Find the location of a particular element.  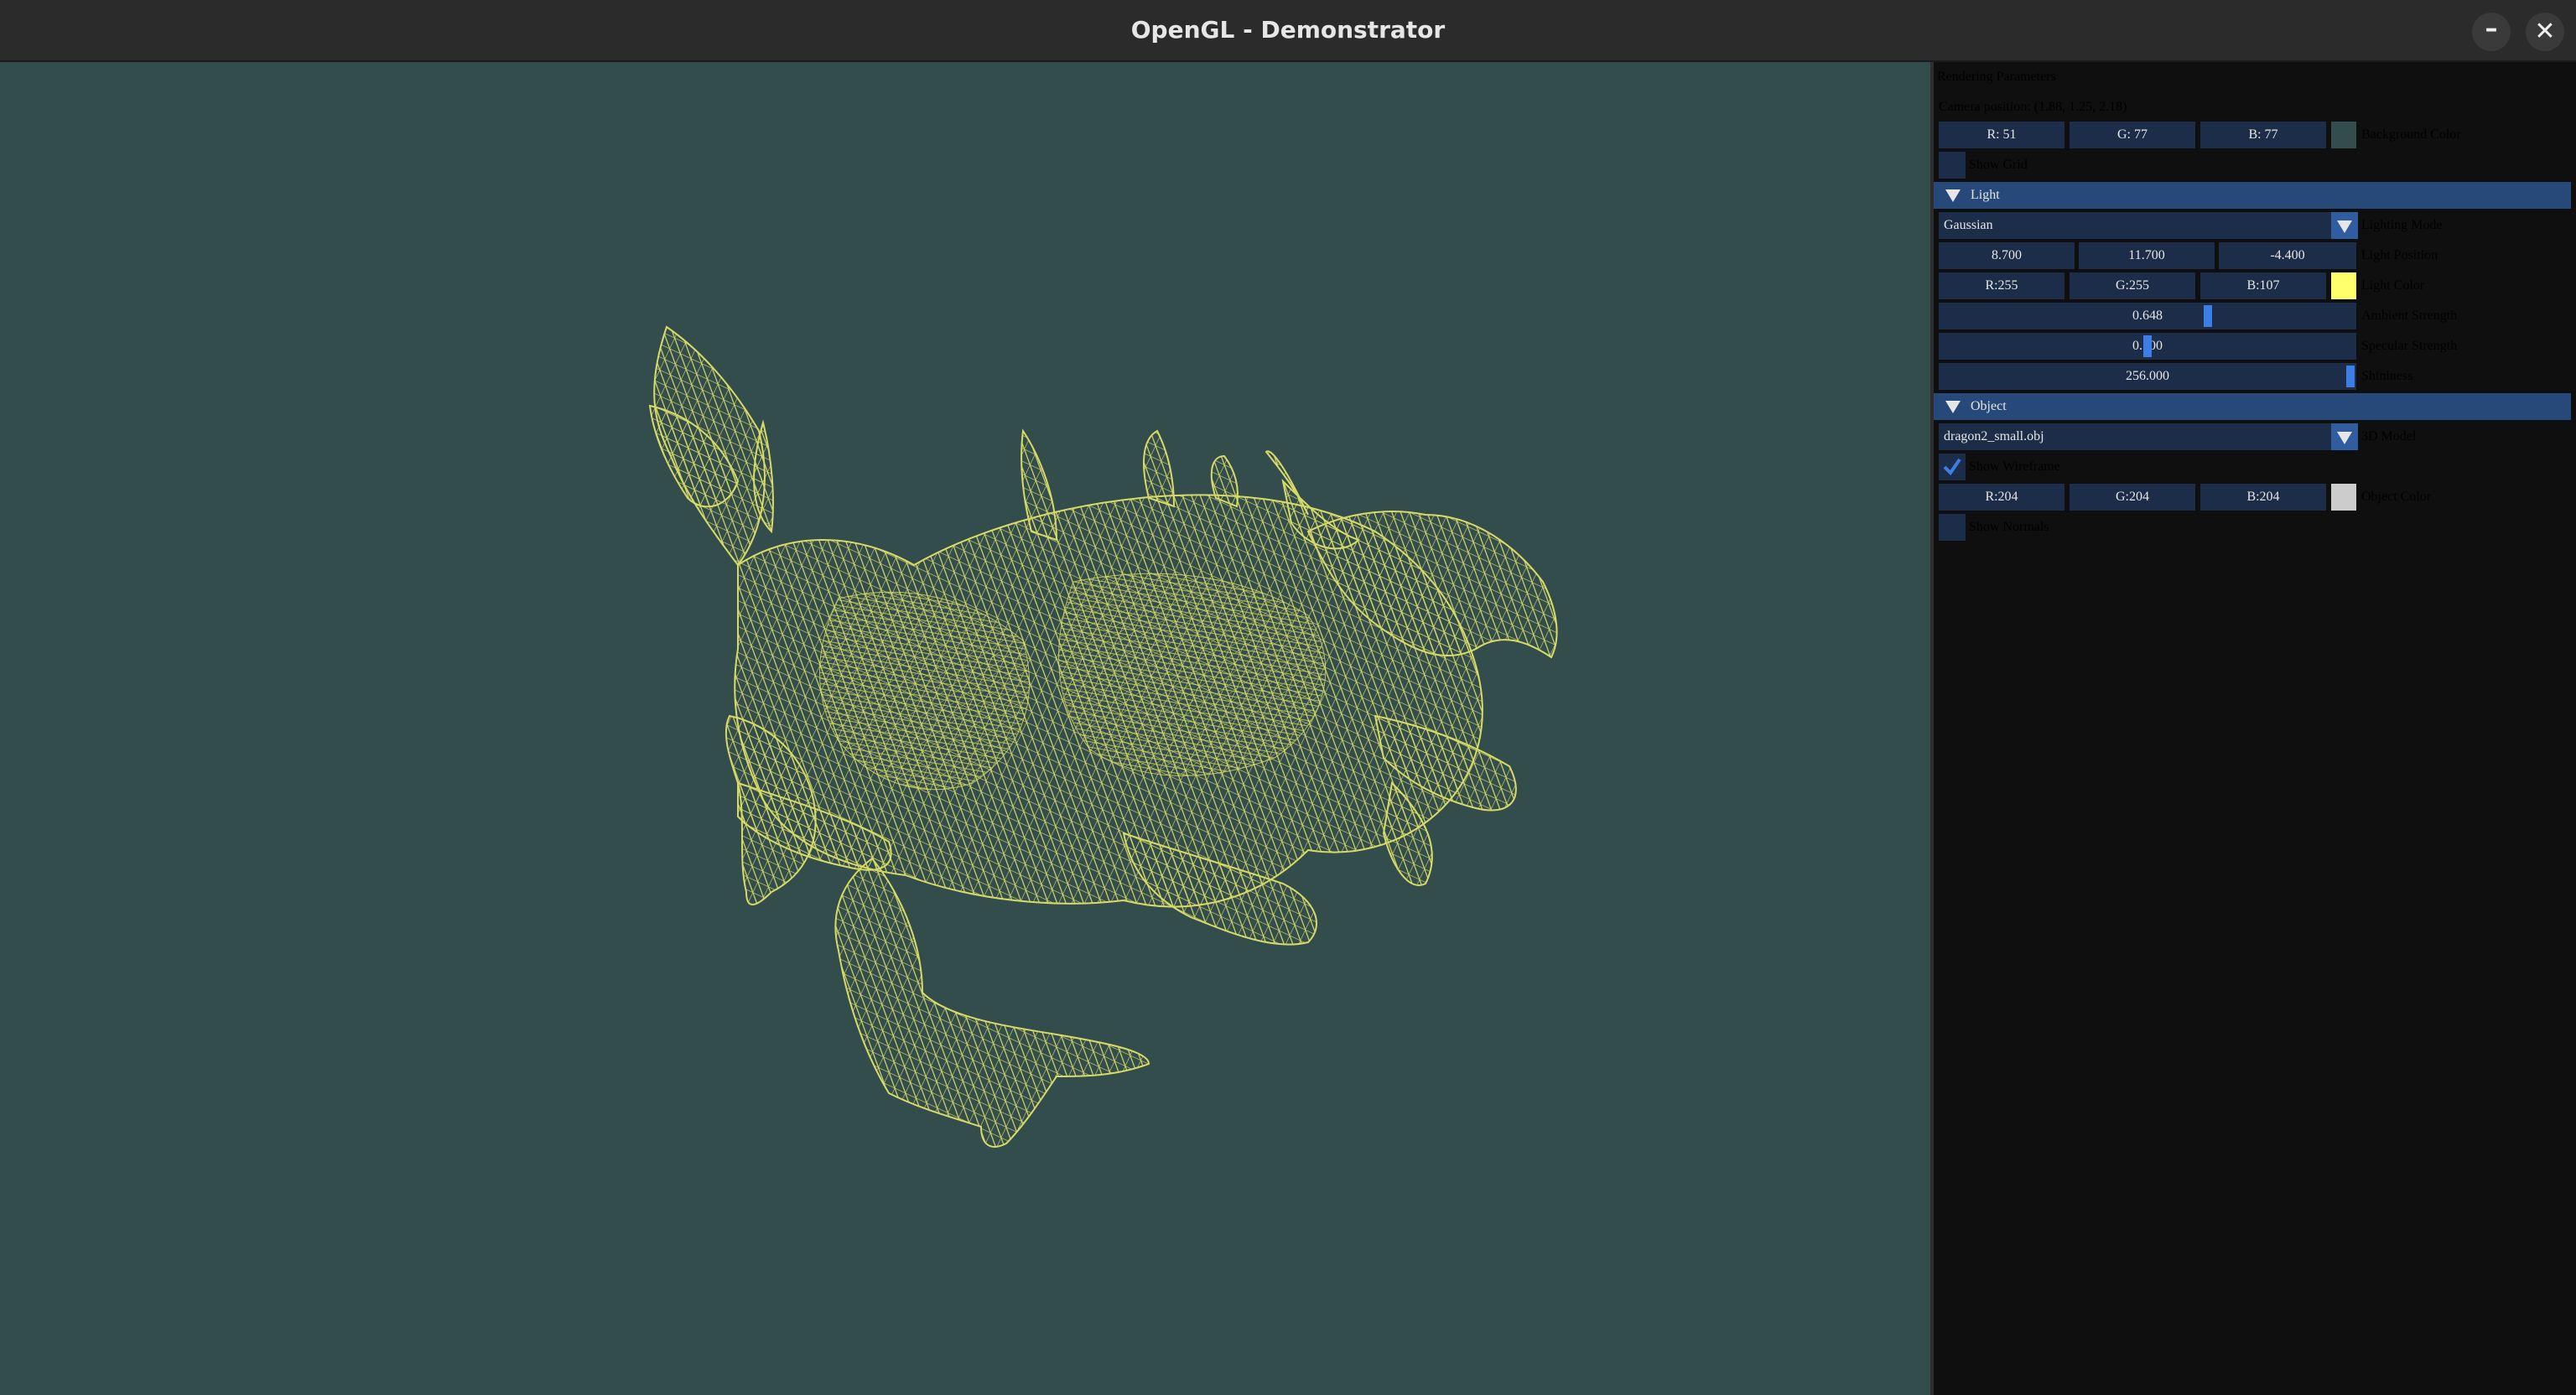

light-color-r-field: R:255 is located at coordinates (2001, 286).